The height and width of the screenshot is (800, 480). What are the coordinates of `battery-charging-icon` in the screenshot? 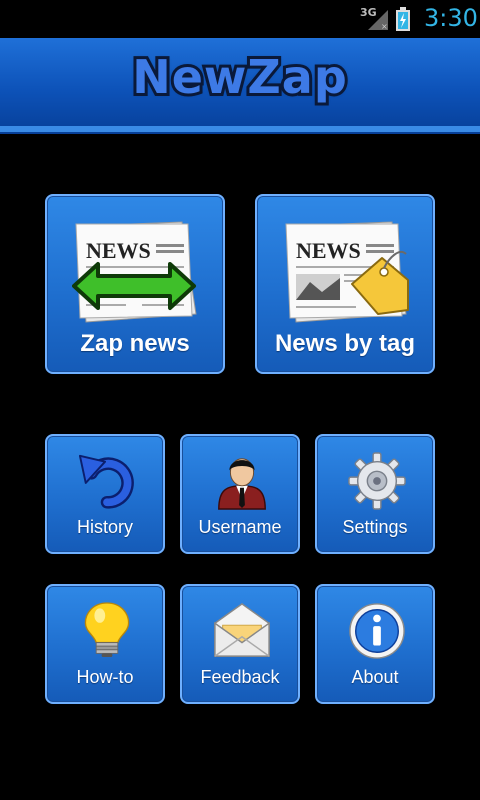 It's located at (403, 19).